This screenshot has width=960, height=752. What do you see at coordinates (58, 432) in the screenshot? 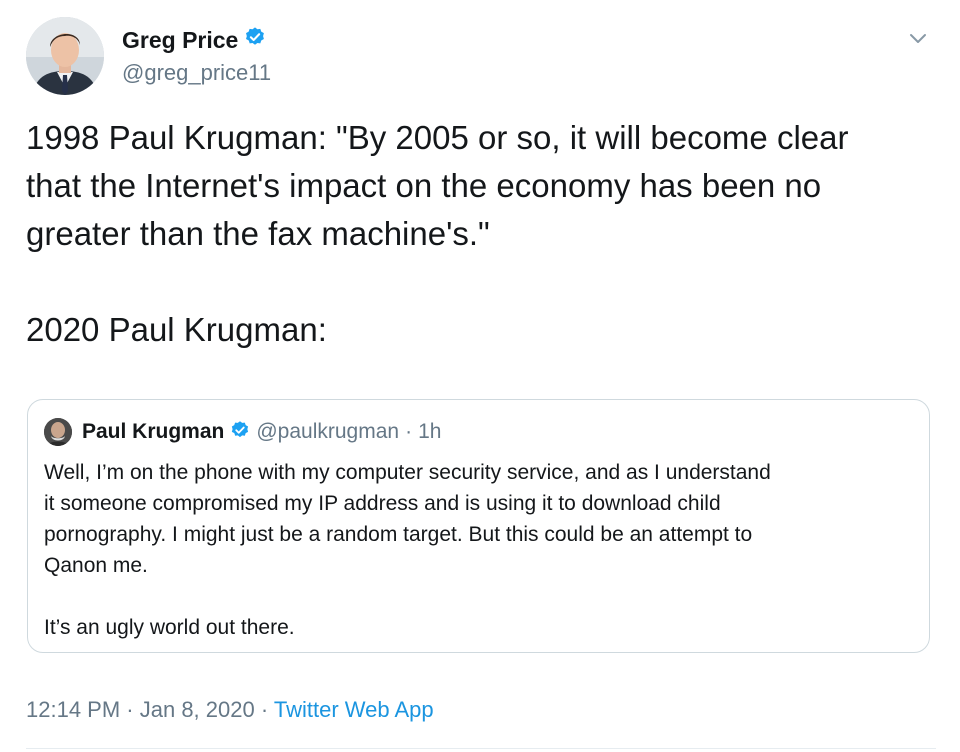
I see `quoted-author-avatar` at bounding box center [58, 432].